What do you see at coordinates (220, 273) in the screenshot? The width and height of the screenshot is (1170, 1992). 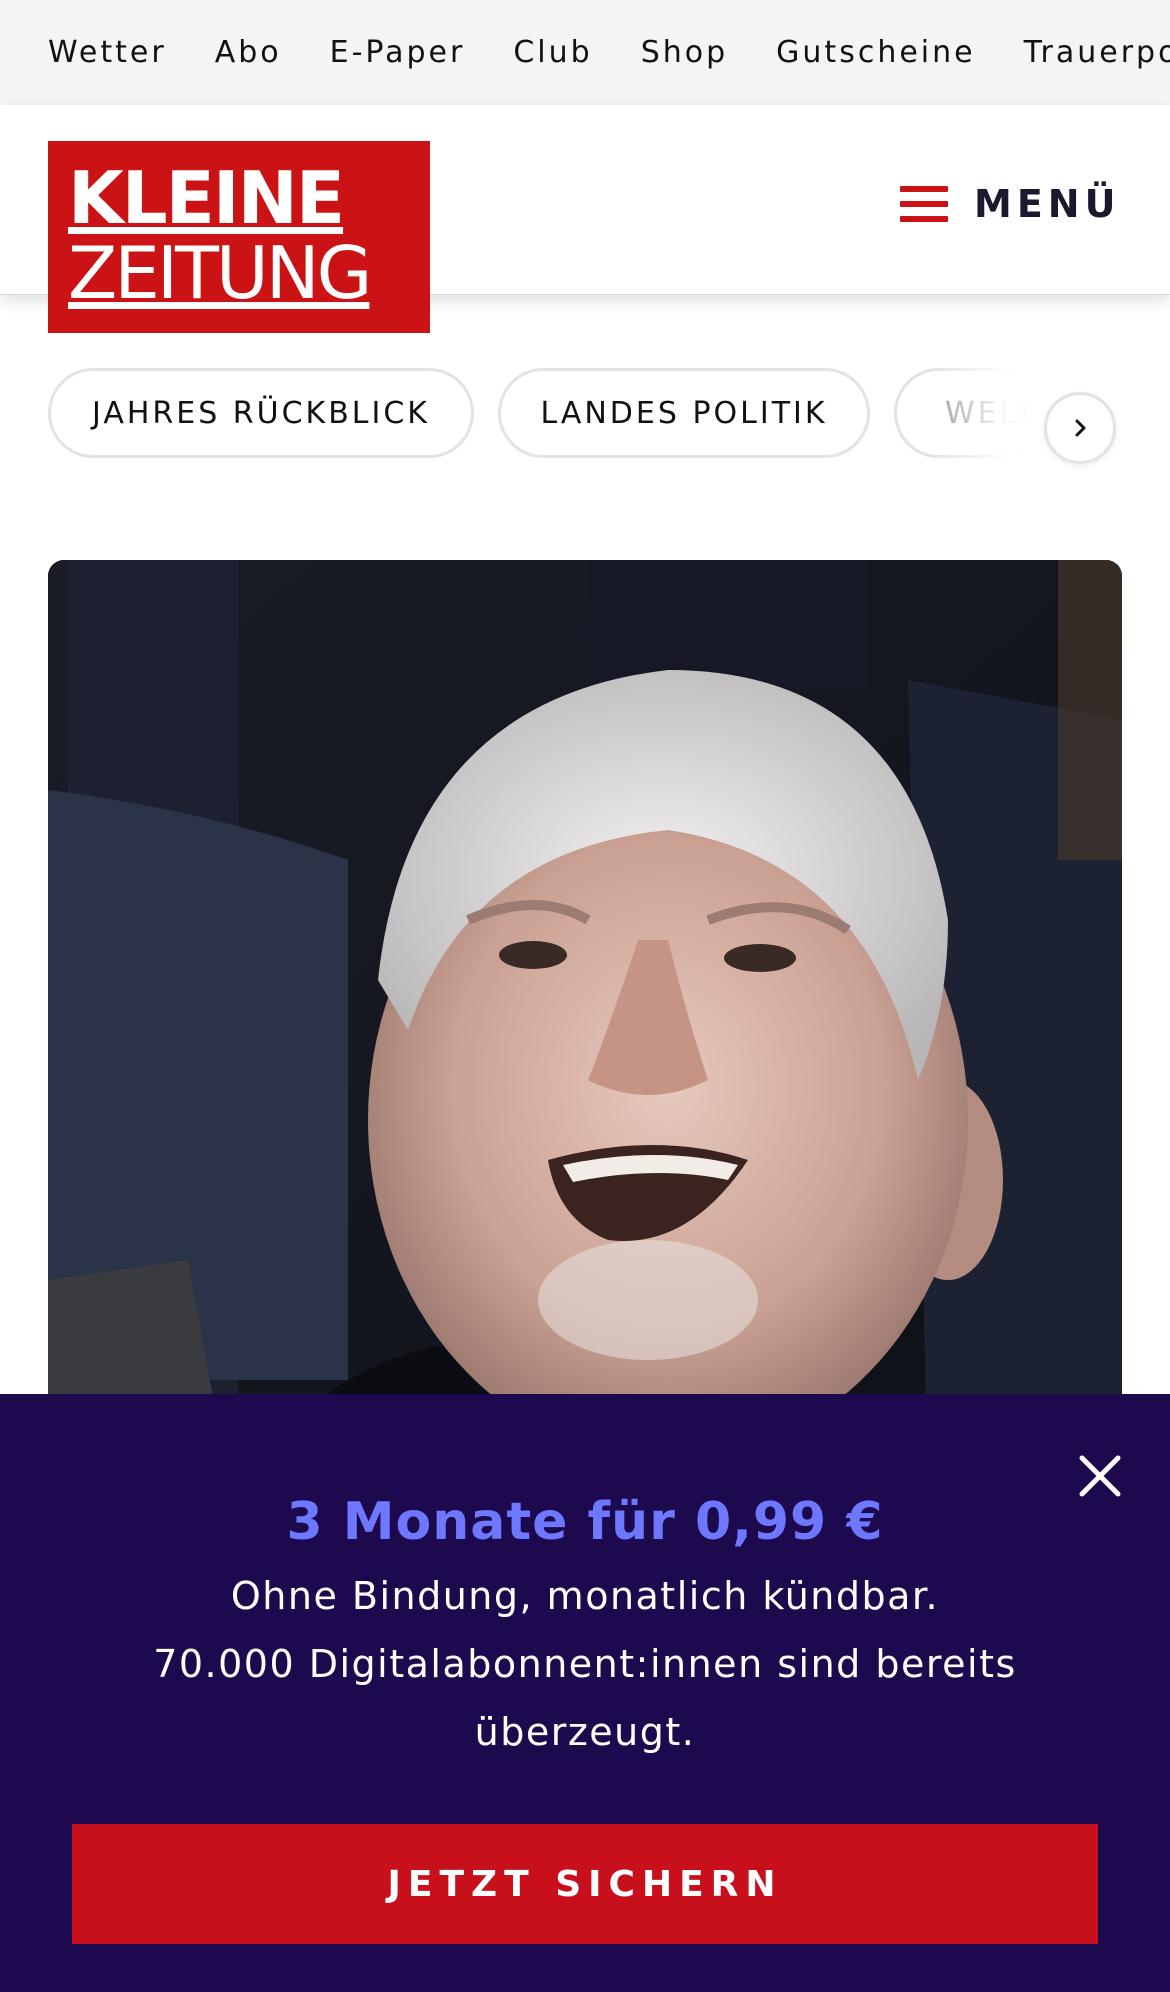 I see `logo-line-2: ZEITUNG` at bounding box center [220, 273].